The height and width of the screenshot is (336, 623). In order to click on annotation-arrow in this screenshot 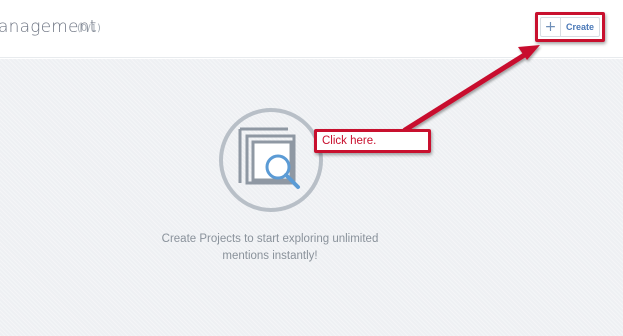, I will do `click(471, 89)`.